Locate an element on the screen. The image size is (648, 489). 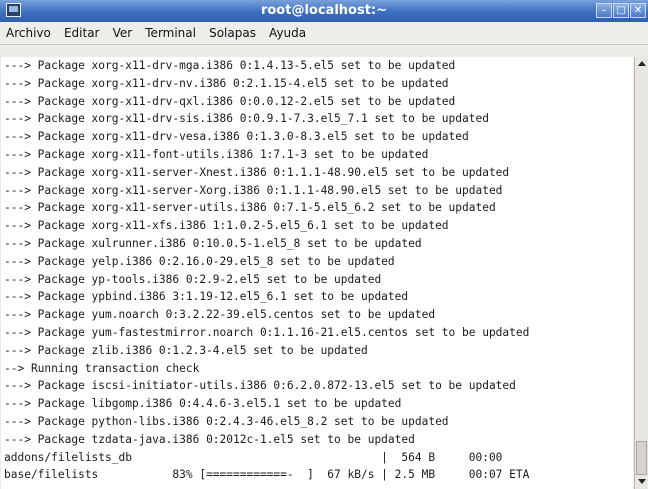
menu-editar: Editar is located at coordinates (82, 31).